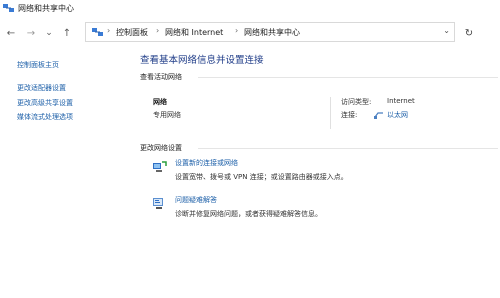 The height and width of the screenshot is (298, 500). What do you see at coordinates (67, 33) in the screenshot?
I see `up-arrow-icon: ↑` at bounding box center [67, 33].